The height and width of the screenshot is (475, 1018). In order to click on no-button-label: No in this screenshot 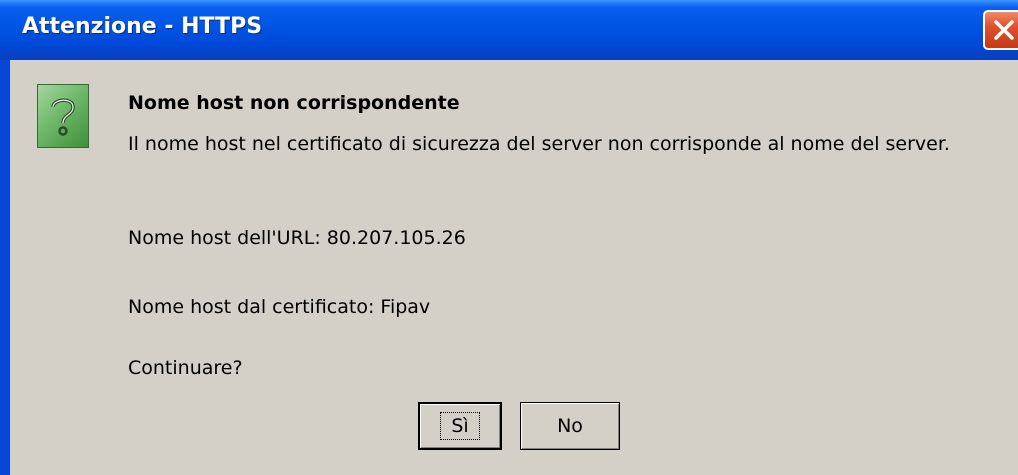, I will do `click(570, 426)`.